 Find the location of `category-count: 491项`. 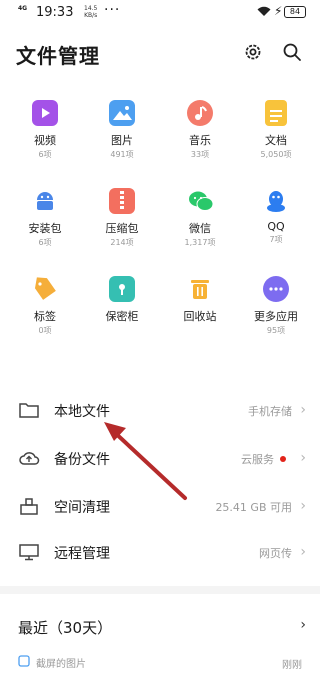

category-count: 491项 is located at coordinates (122, 154).